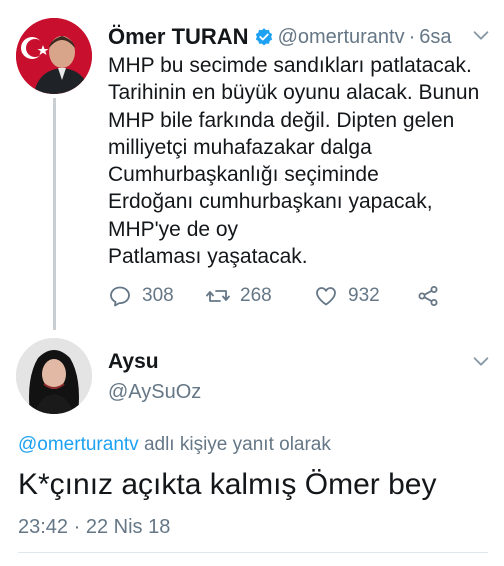 The width and height of the screenshot is (504, 566). Describe the element at coordinates (364, 295) in the screenshot. I see `like-count: 932` at that location.